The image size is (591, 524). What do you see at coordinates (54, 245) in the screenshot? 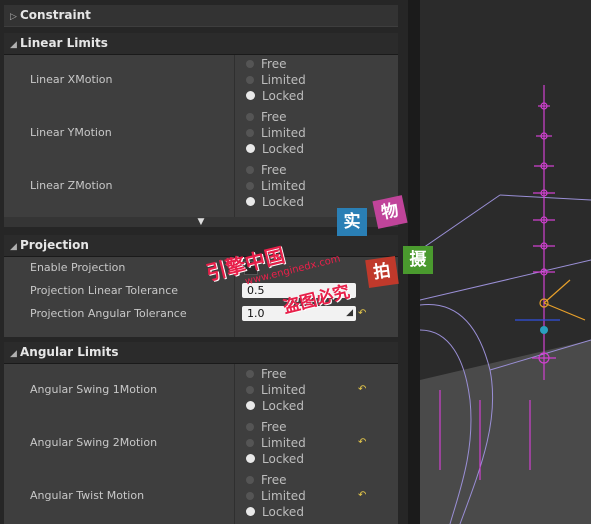
I see `projection-title: Projection` at bounding box center [54, 245].